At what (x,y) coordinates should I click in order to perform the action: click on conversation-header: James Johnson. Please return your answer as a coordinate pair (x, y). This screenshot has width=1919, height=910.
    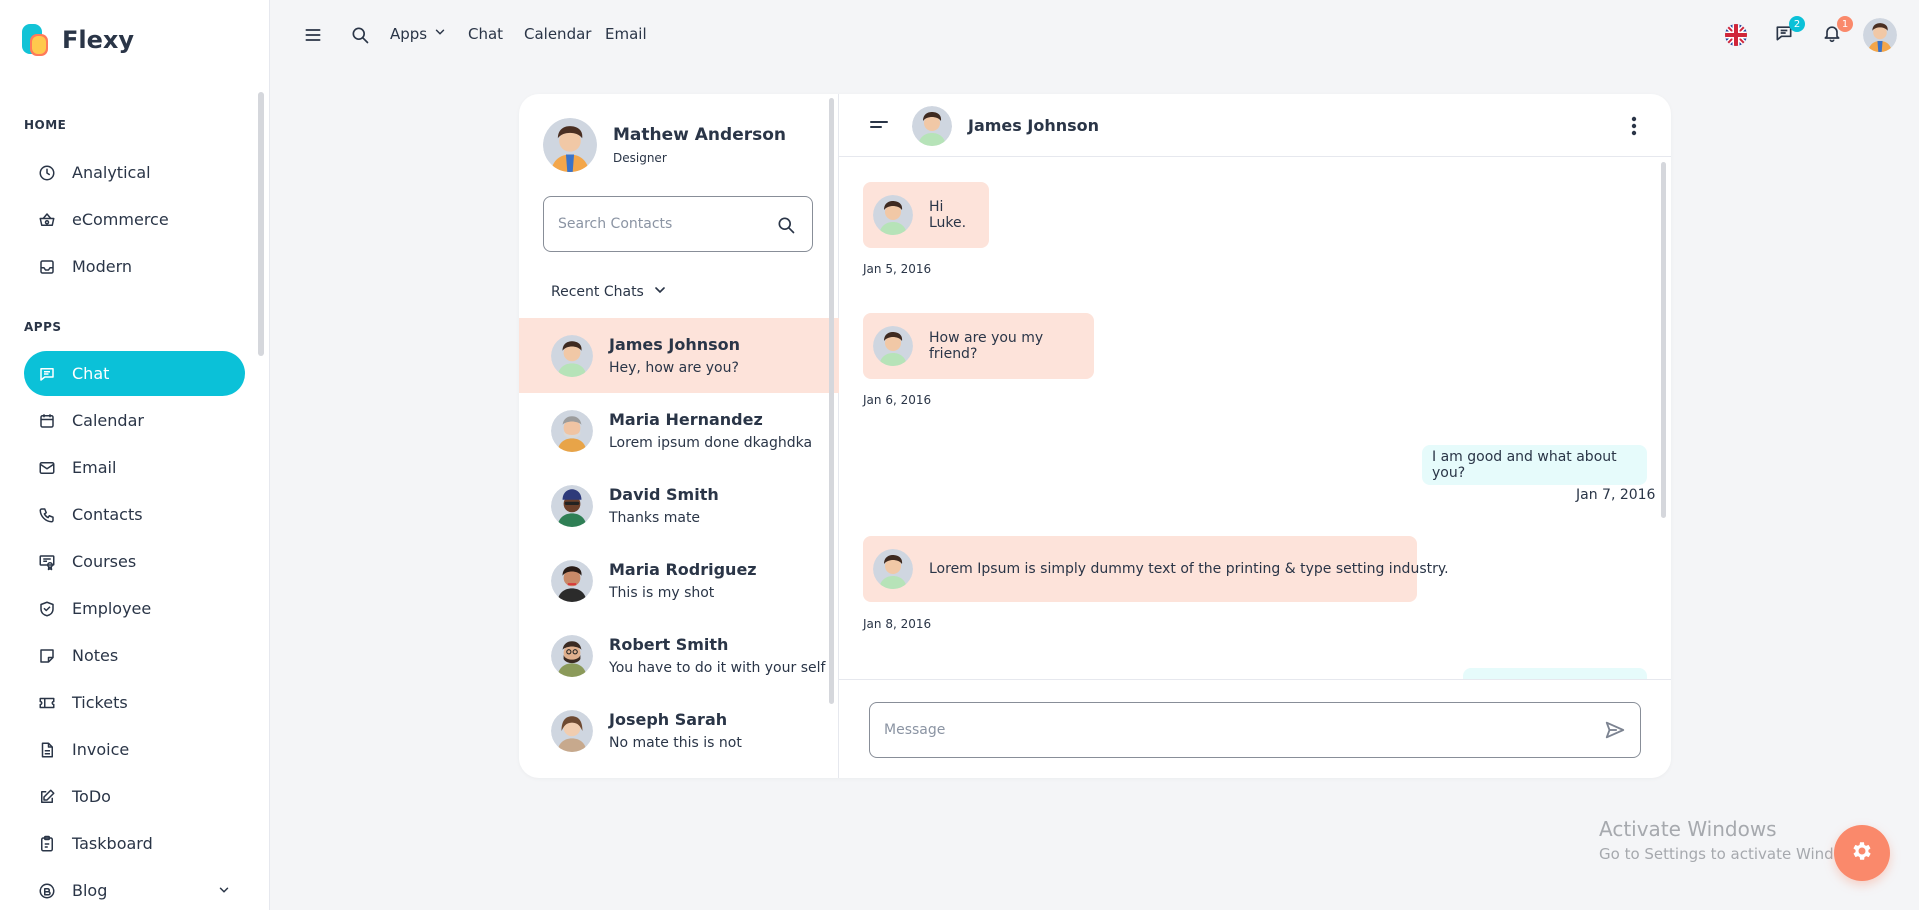
    Looking at the image, I should click on (1255, 125).